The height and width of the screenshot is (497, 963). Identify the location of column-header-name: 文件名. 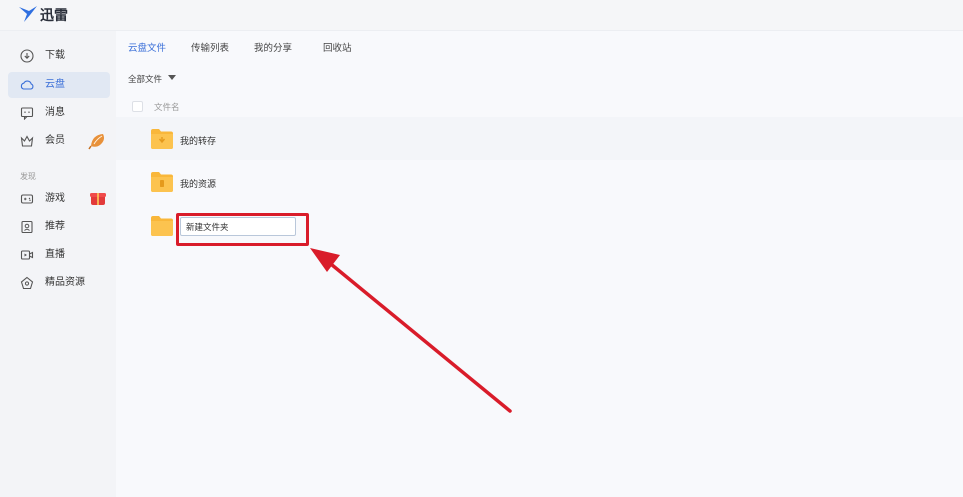
(167, 107).